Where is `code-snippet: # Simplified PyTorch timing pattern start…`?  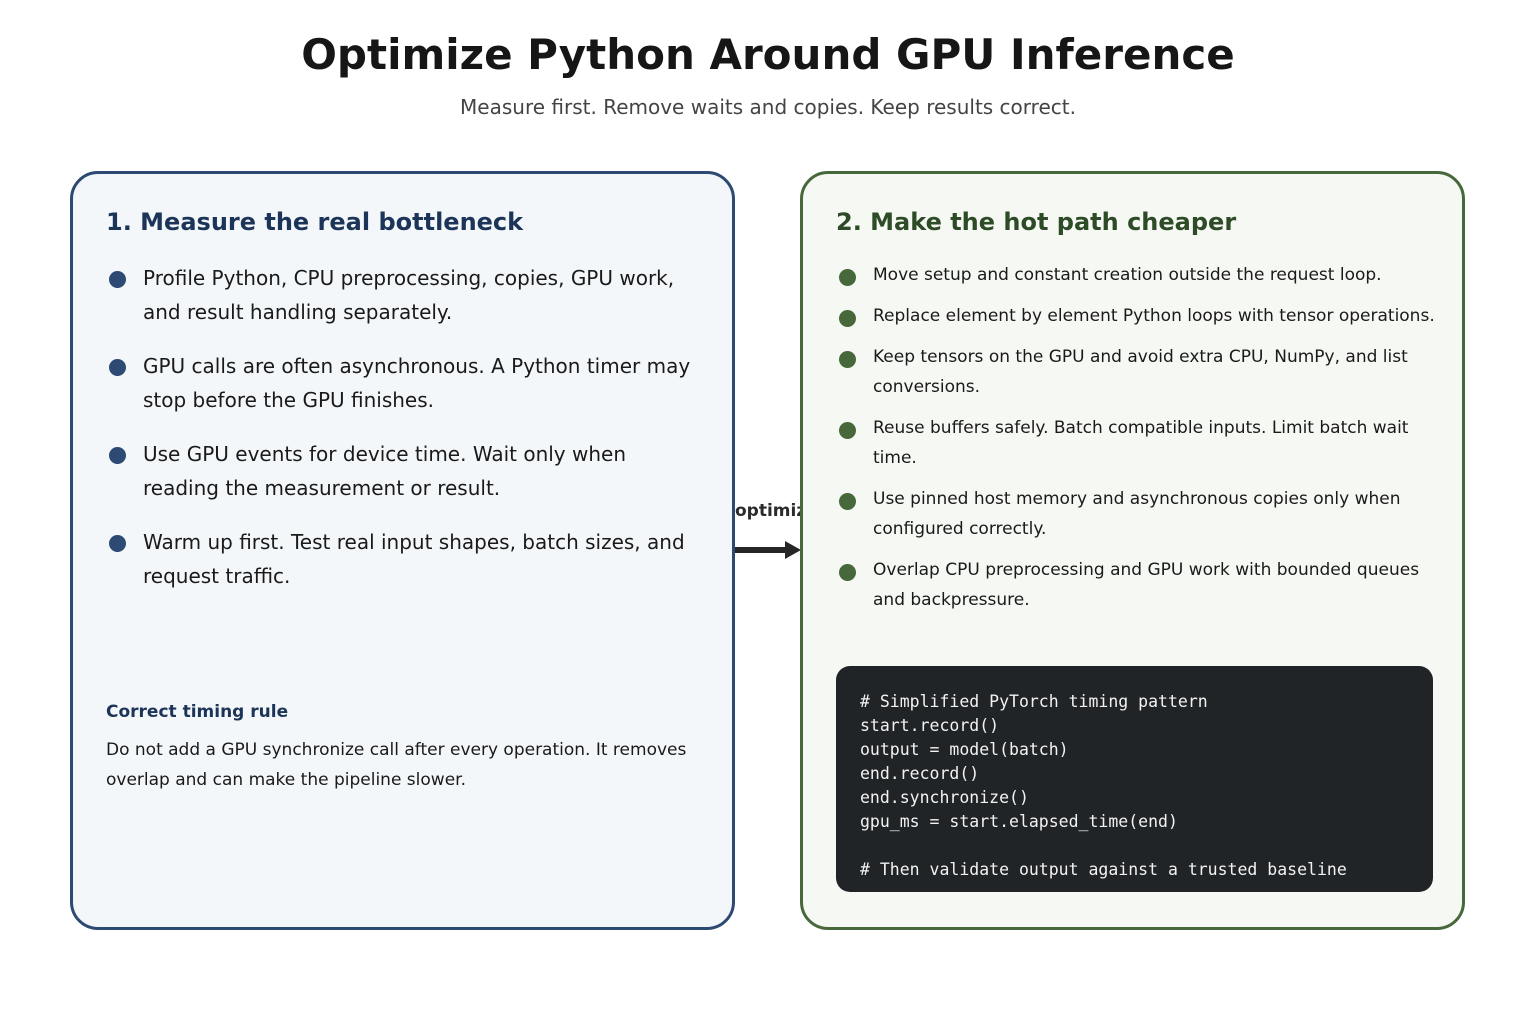
code-snippet: # Simplified PyTorch timing pattern start… is located at coordinates (1134, 779).